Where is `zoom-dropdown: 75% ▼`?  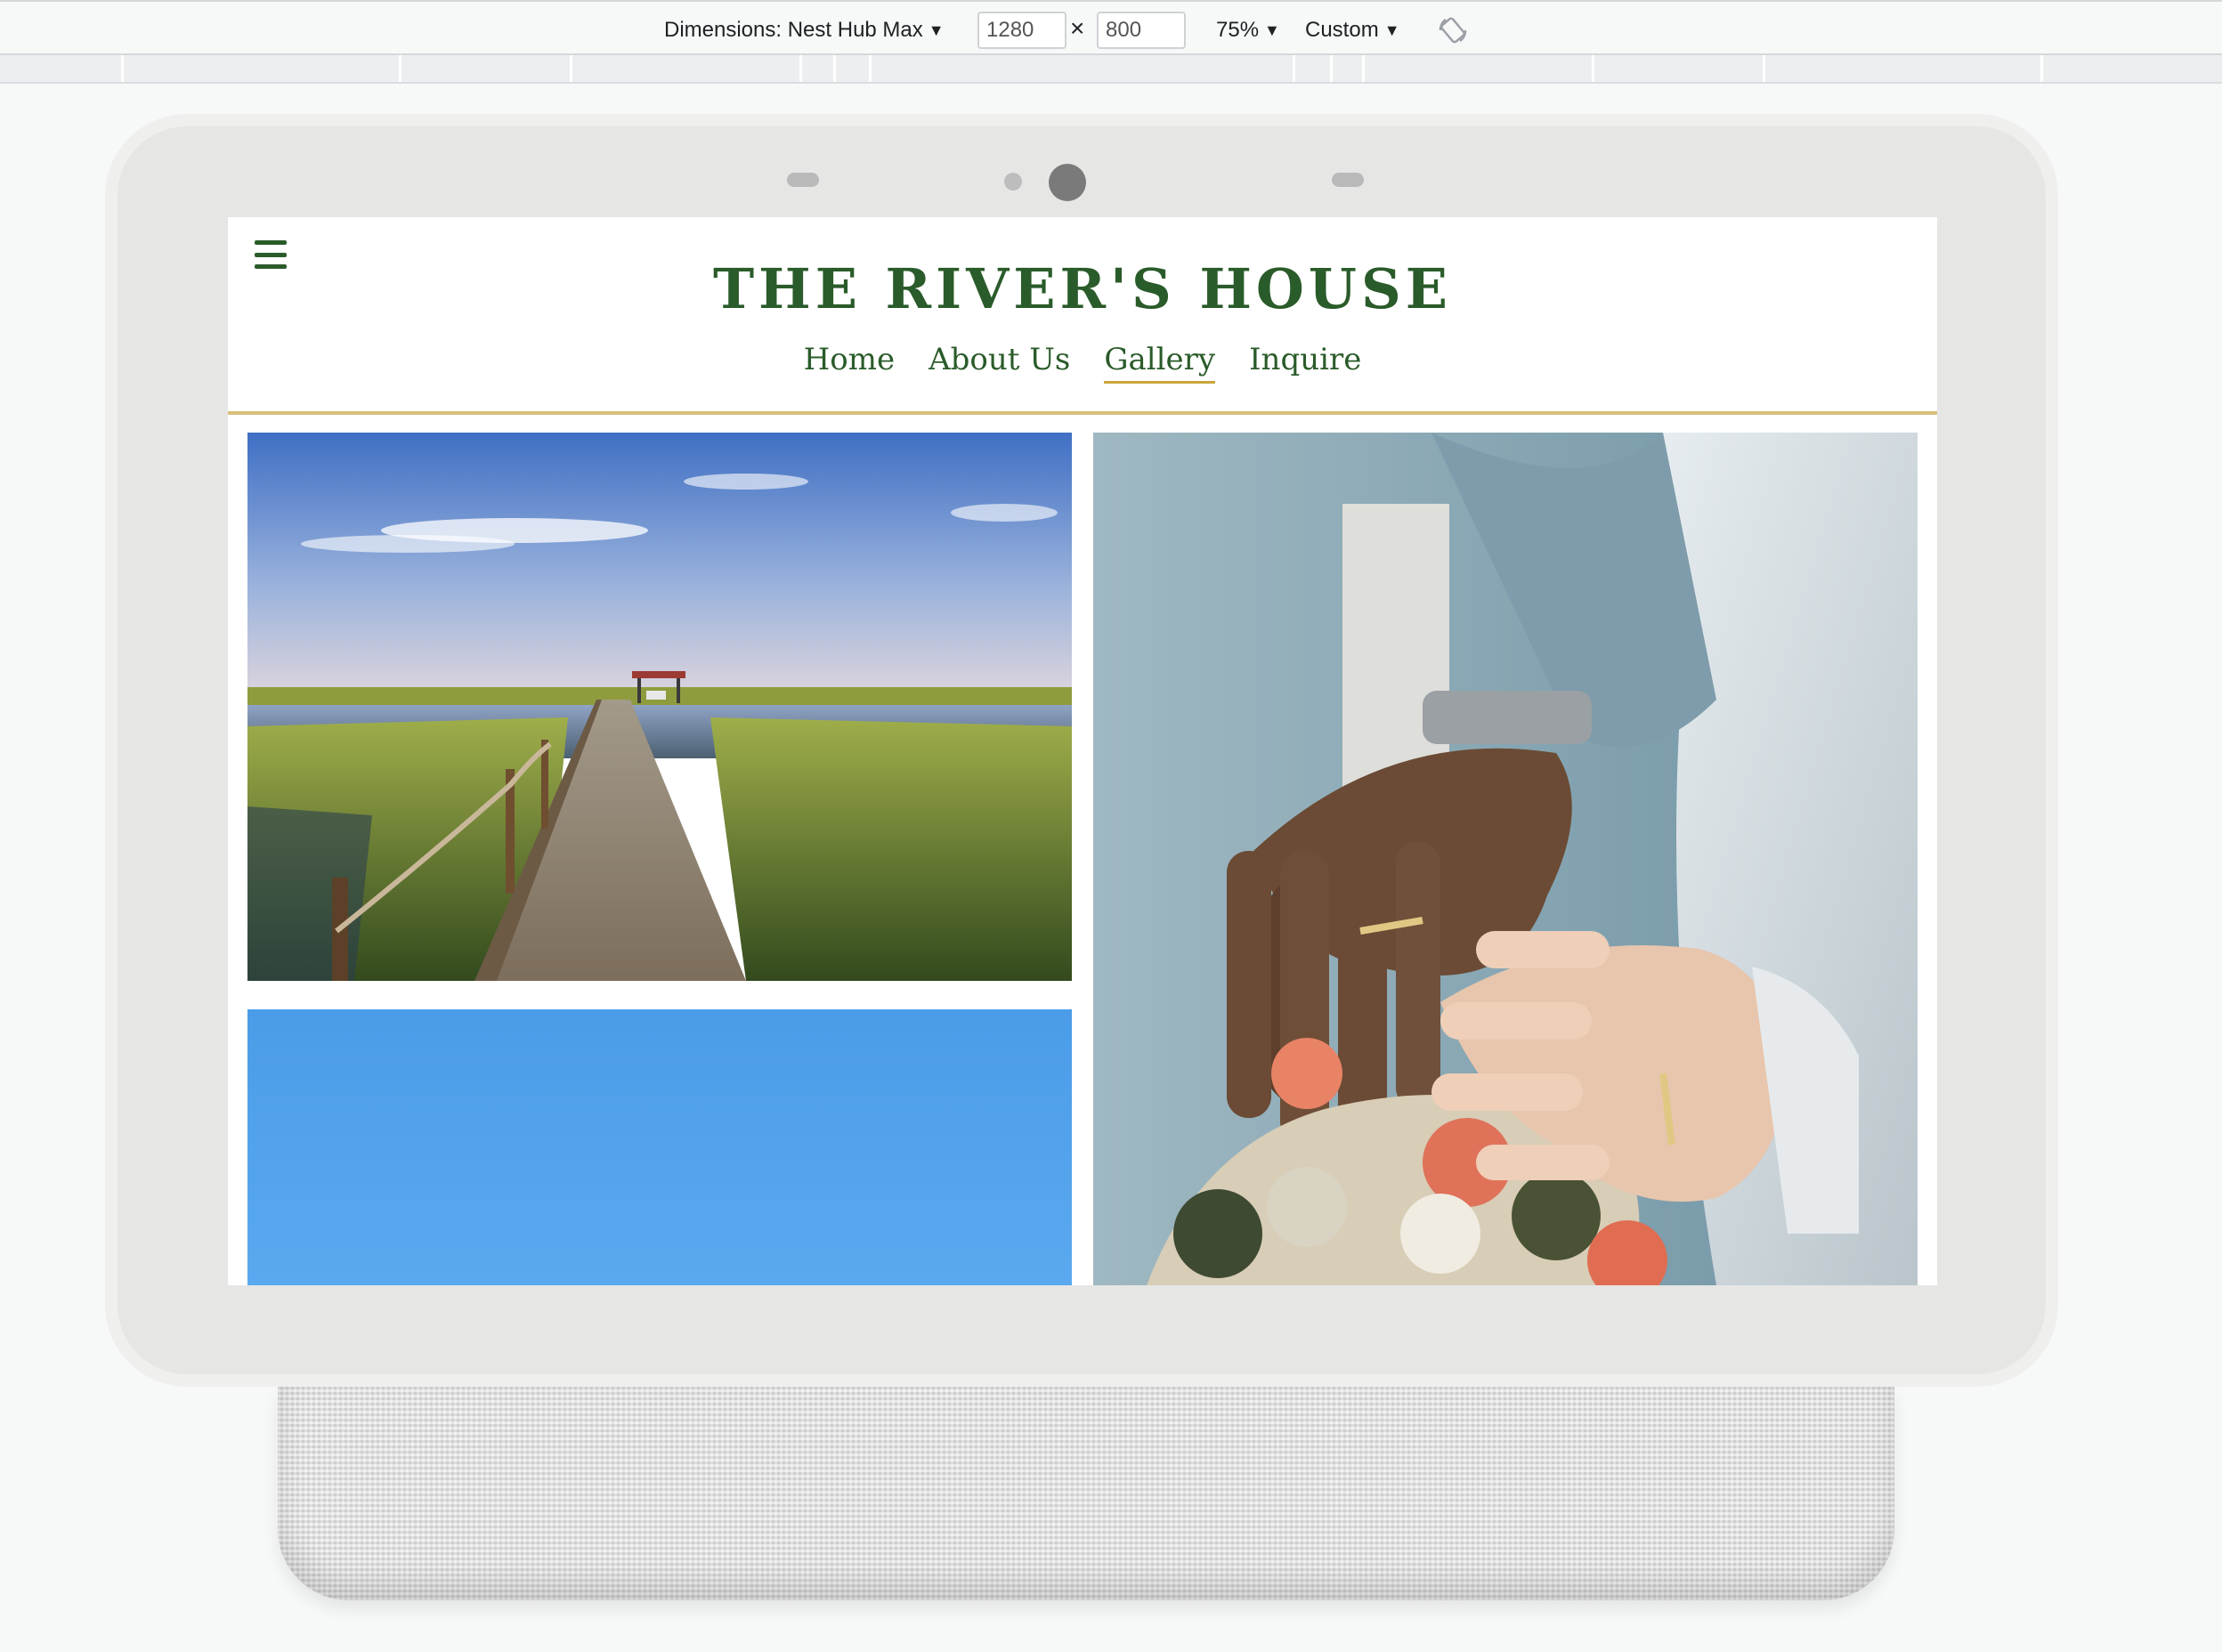
zoom-dropdown: 75% ▼ is located at coordinates (1248, 30).